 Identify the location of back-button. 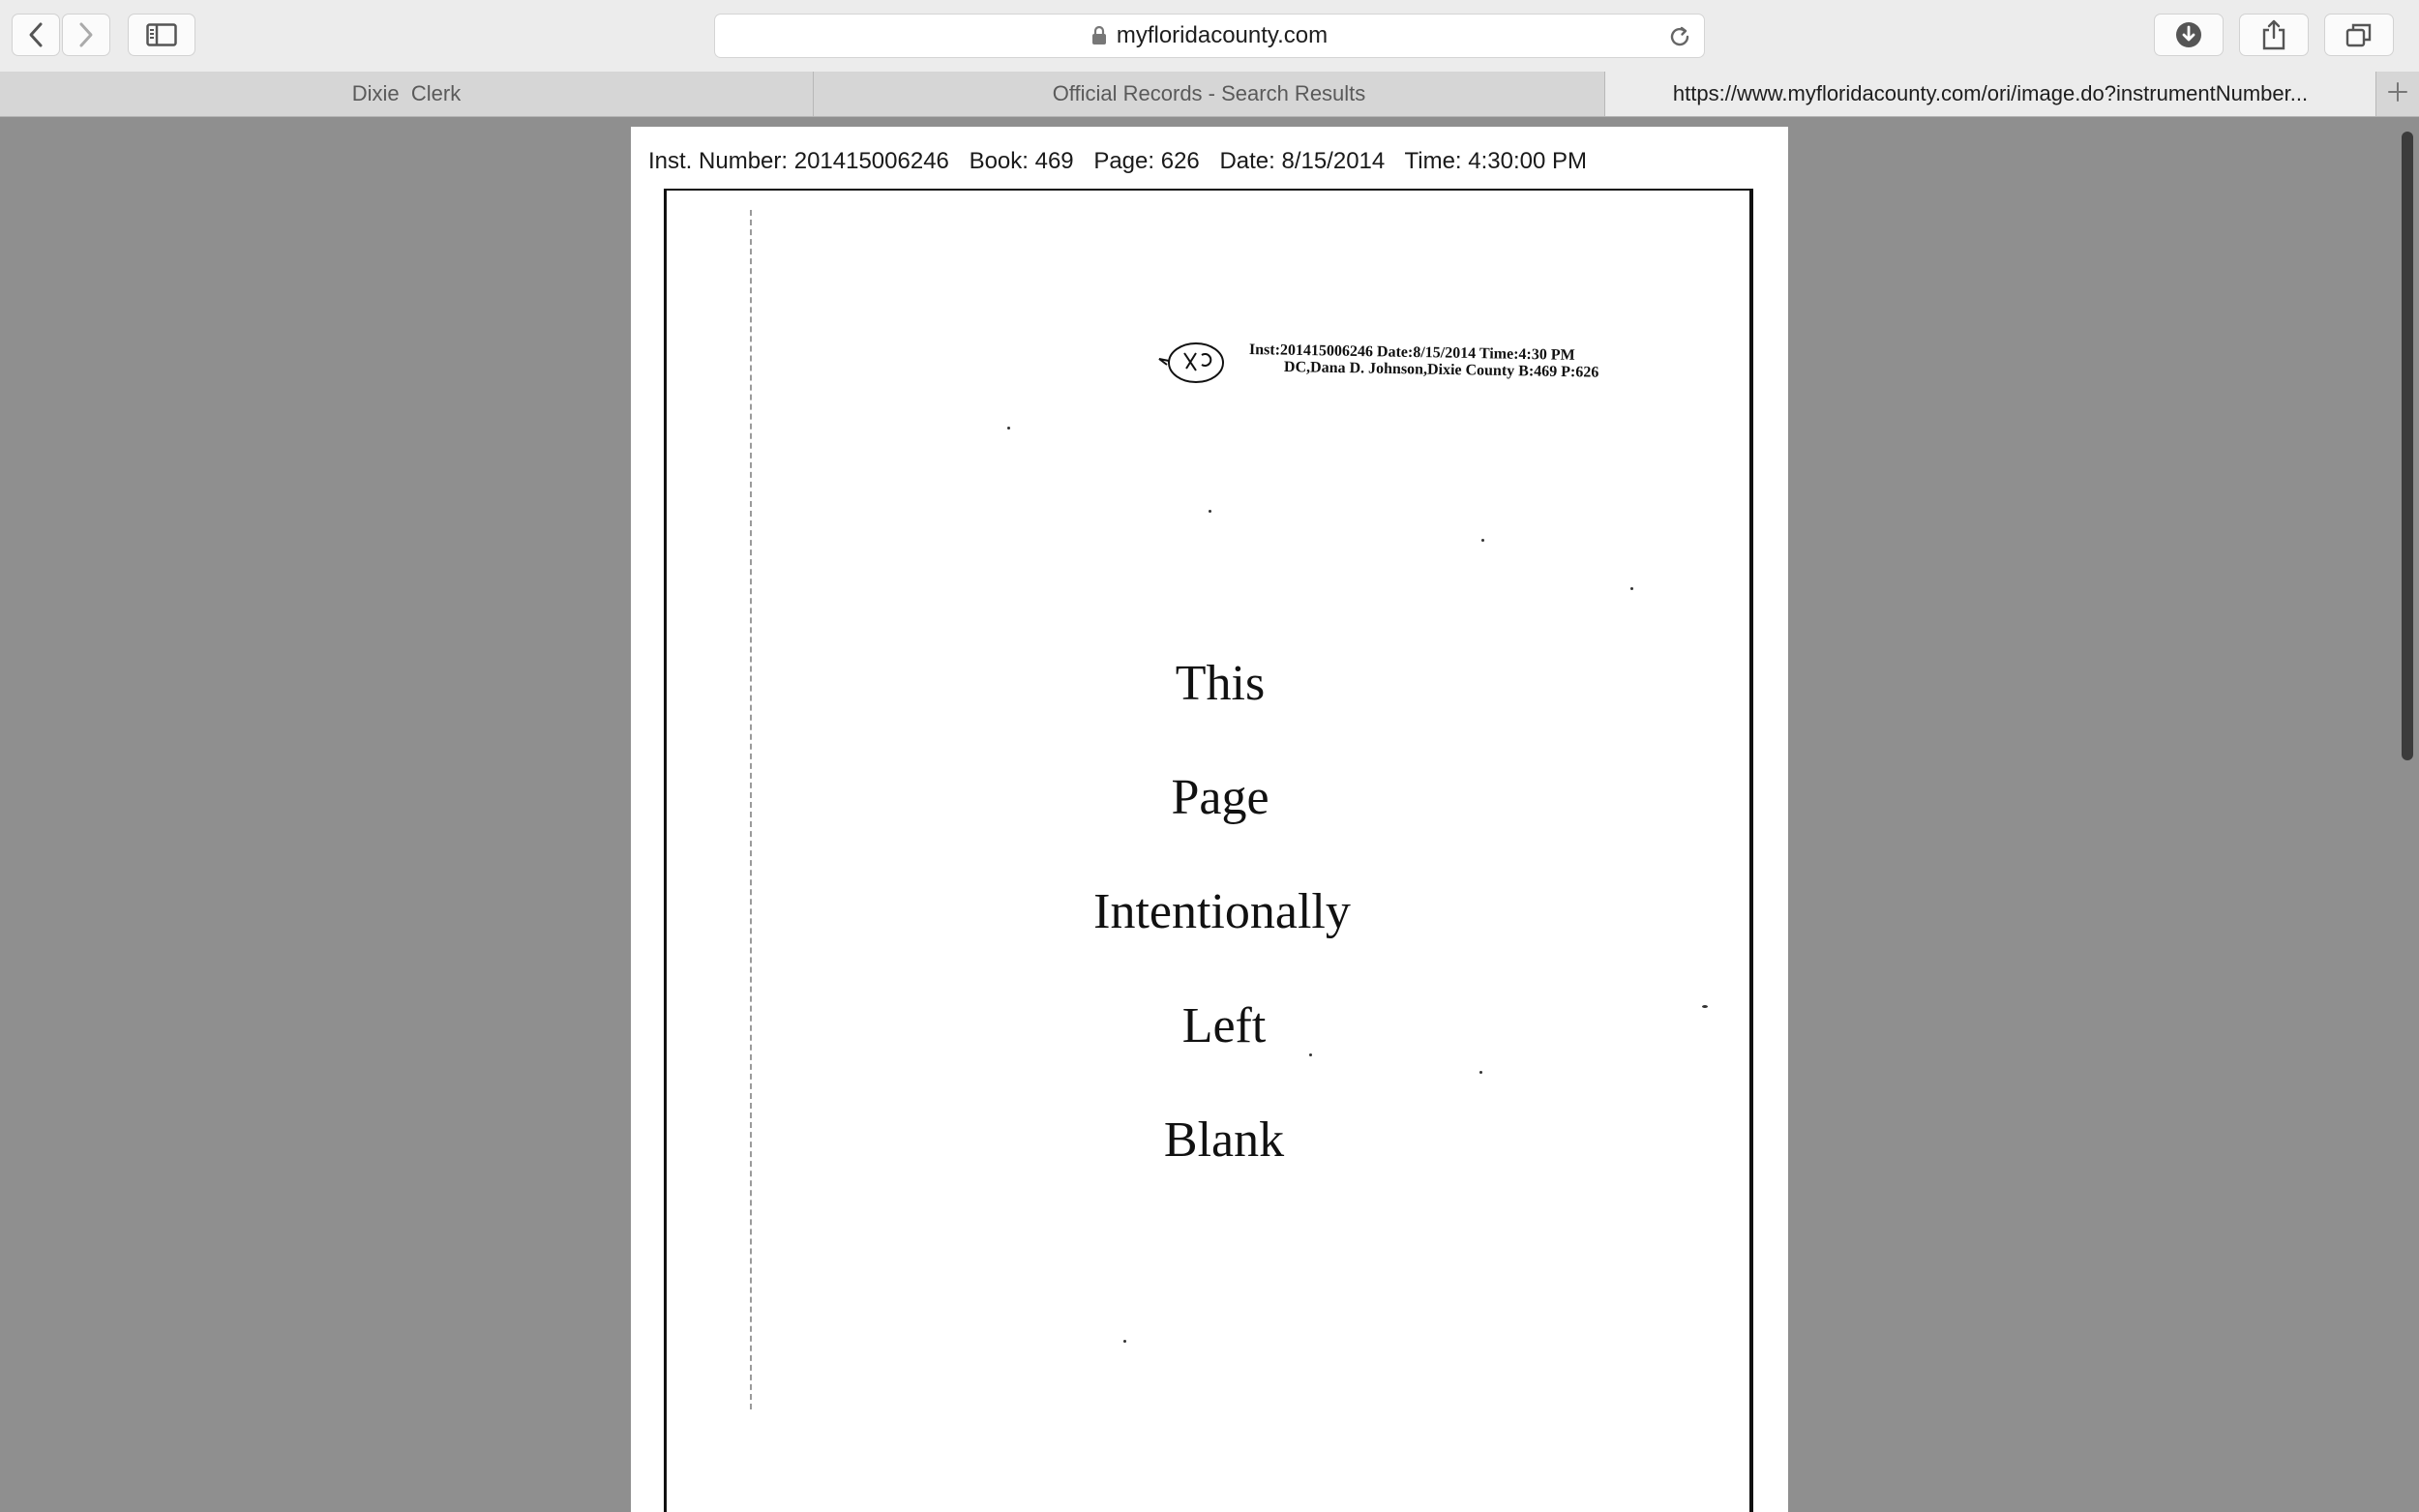
(36, 35).